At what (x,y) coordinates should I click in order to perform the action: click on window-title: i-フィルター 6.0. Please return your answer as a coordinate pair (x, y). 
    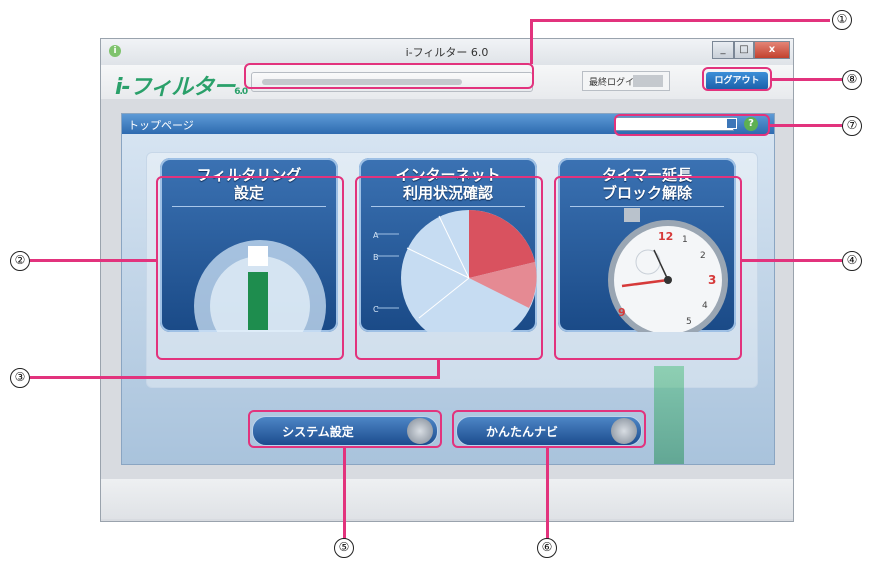
    Looking at the image, I should click on (447, 52).